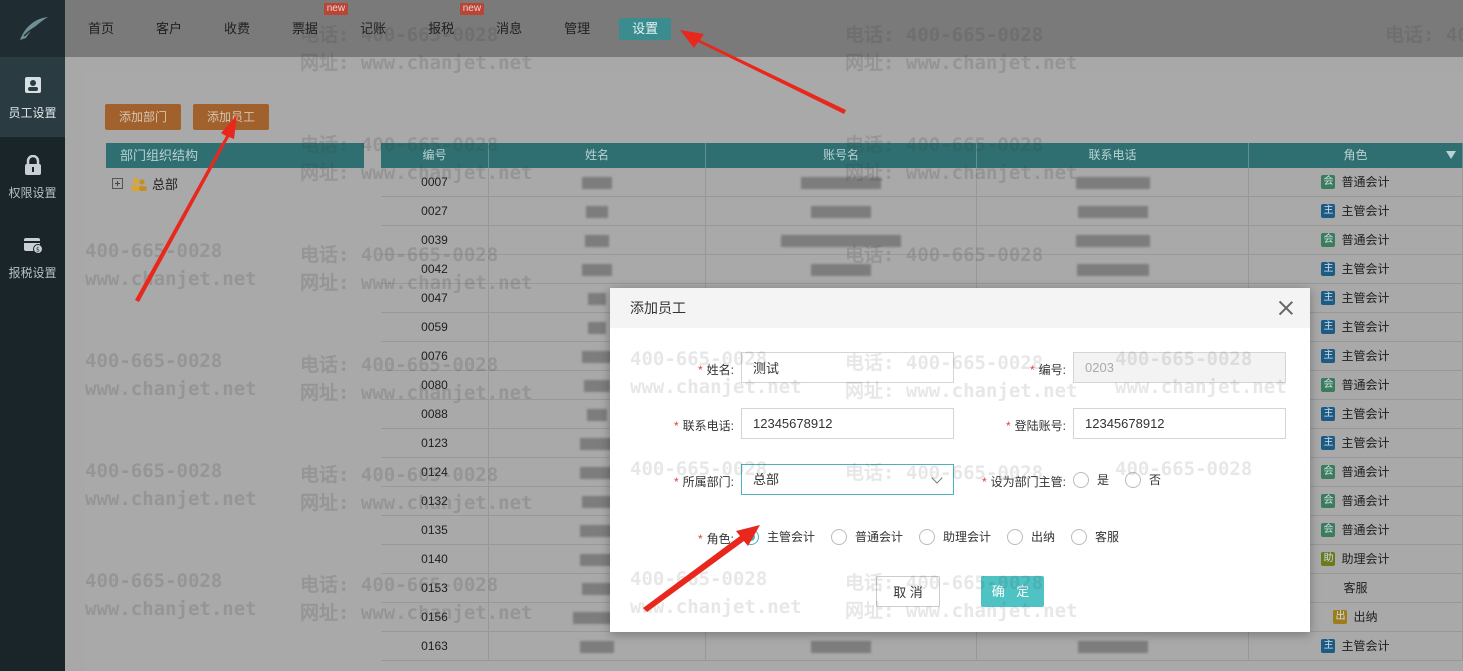 The image size is (1463, 671). What do you see at coordinates (143, 117) in the screenshot?
I see `add-department-button: 添加部门` at bounding box center [143, 117].